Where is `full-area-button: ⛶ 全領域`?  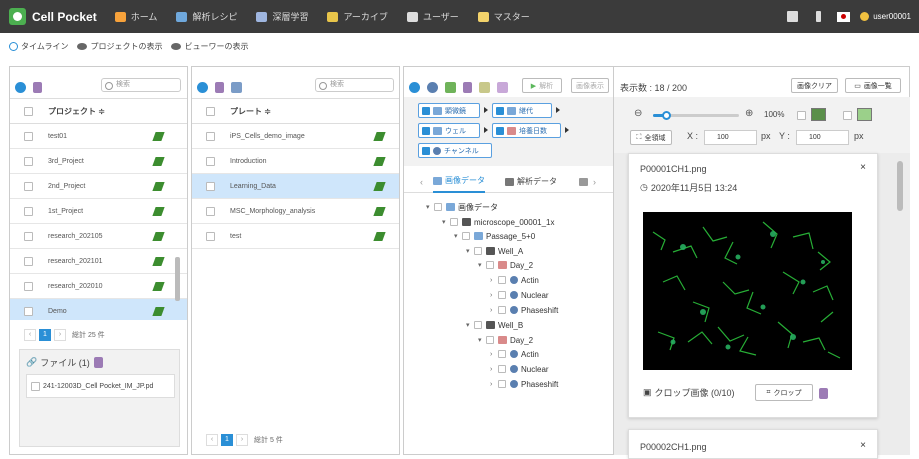 full-area-button: ⛶ 全領域 is located at coordinates (651, 137).